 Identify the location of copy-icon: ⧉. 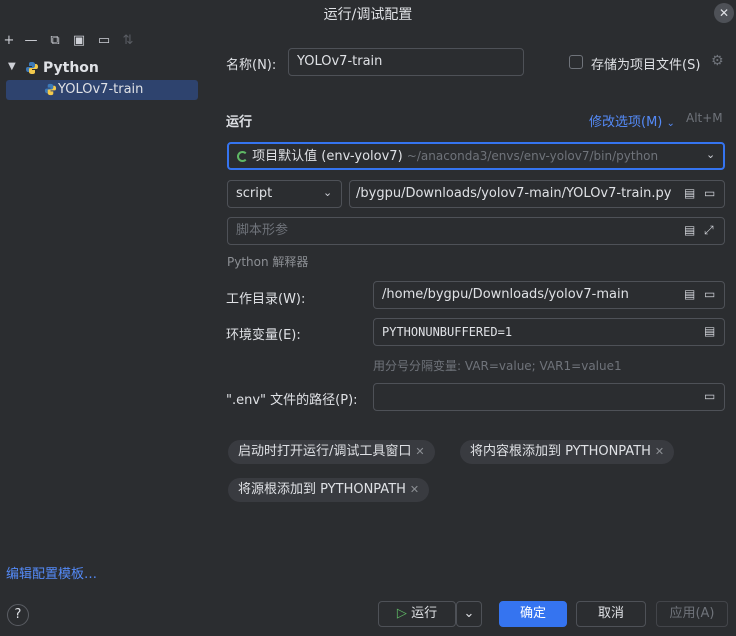
(55, 41).